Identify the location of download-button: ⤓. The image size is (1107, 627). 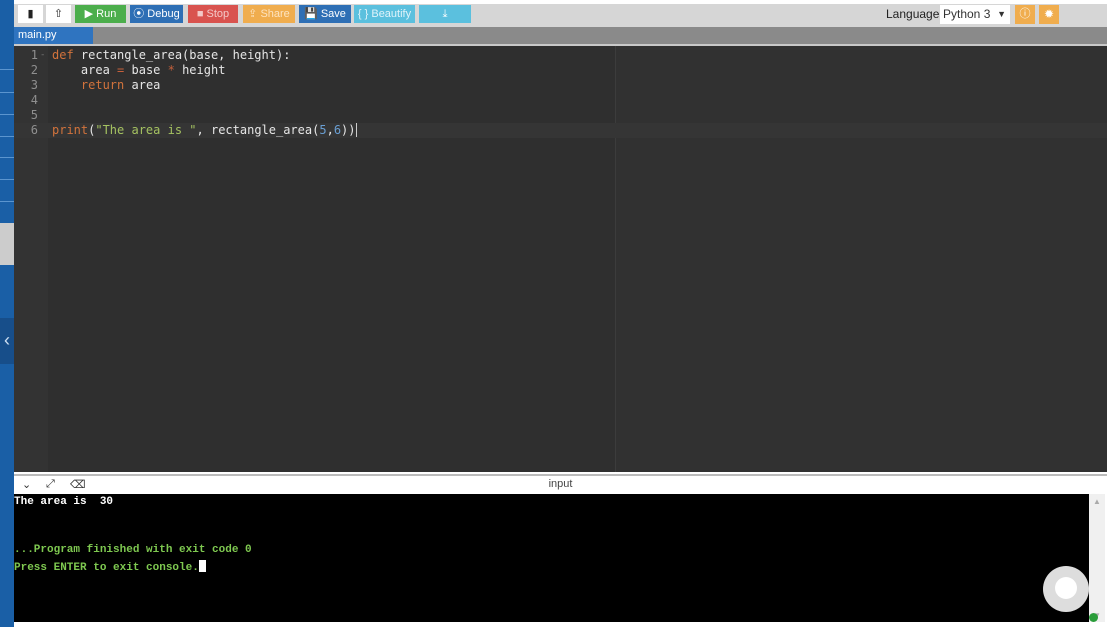
(445, 14).